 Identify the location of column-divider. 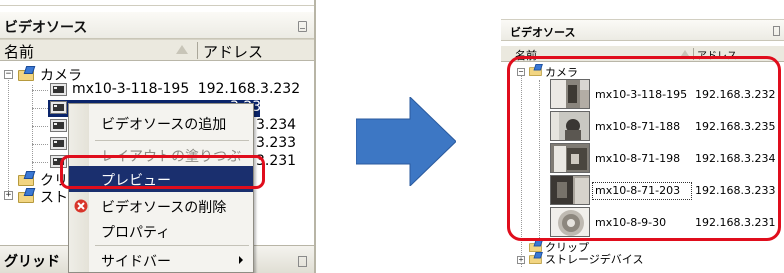
(197, 50).